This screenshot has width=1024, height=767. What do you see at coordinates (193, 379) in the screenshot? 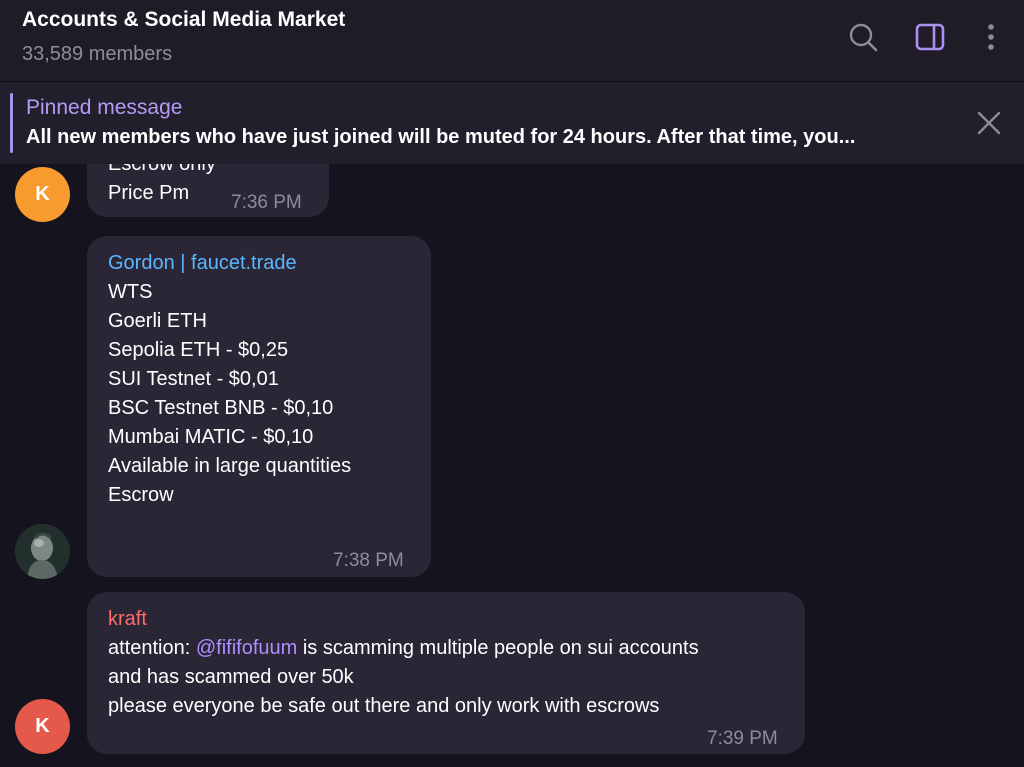
I see `message-text-line: SUI Testnet - $0,01` at bounding box center [193, 379].